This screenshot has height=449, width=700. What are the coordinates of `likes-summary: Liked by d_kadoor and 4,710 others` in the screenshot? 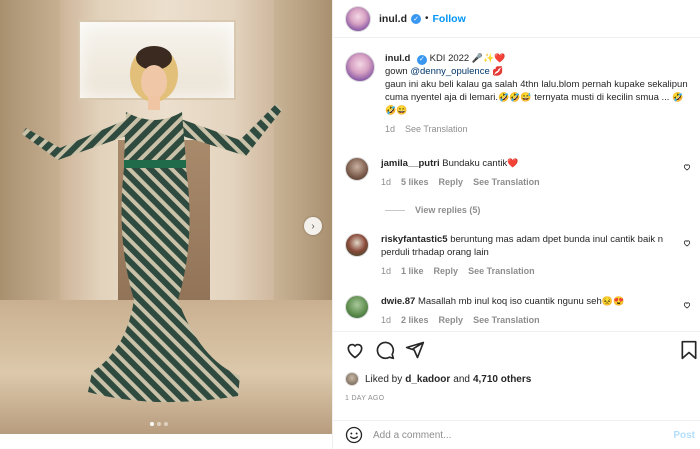 It's located at (438, 379).